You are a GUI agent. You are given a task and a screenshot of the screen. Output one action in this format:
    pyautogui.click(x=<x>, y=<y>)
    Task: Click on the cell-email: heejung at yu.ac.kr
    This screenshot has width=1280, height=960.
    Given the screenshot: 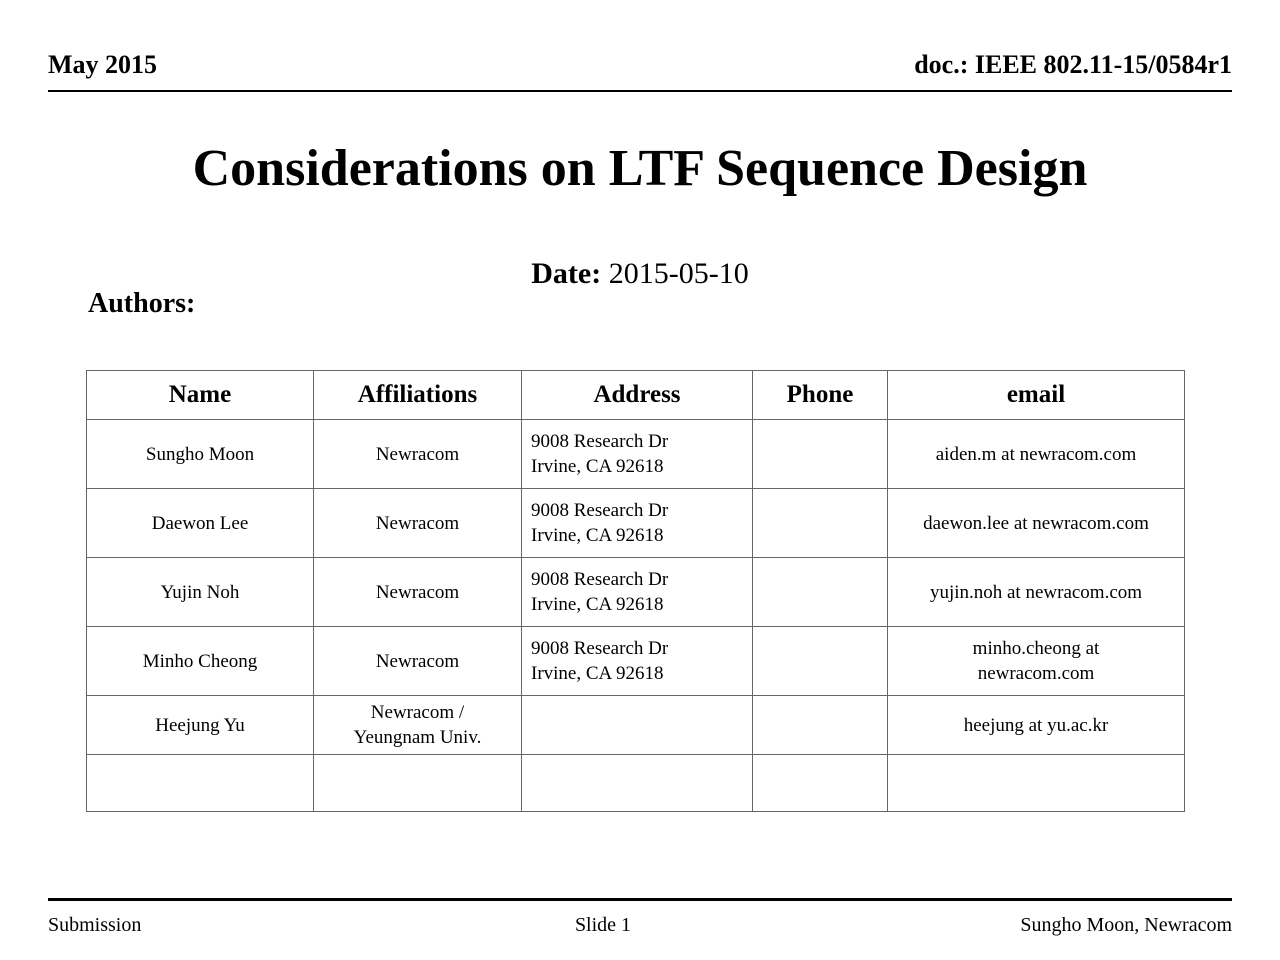 What is the action you would take?
    pyautogui.click(x=1036, y=725)
    